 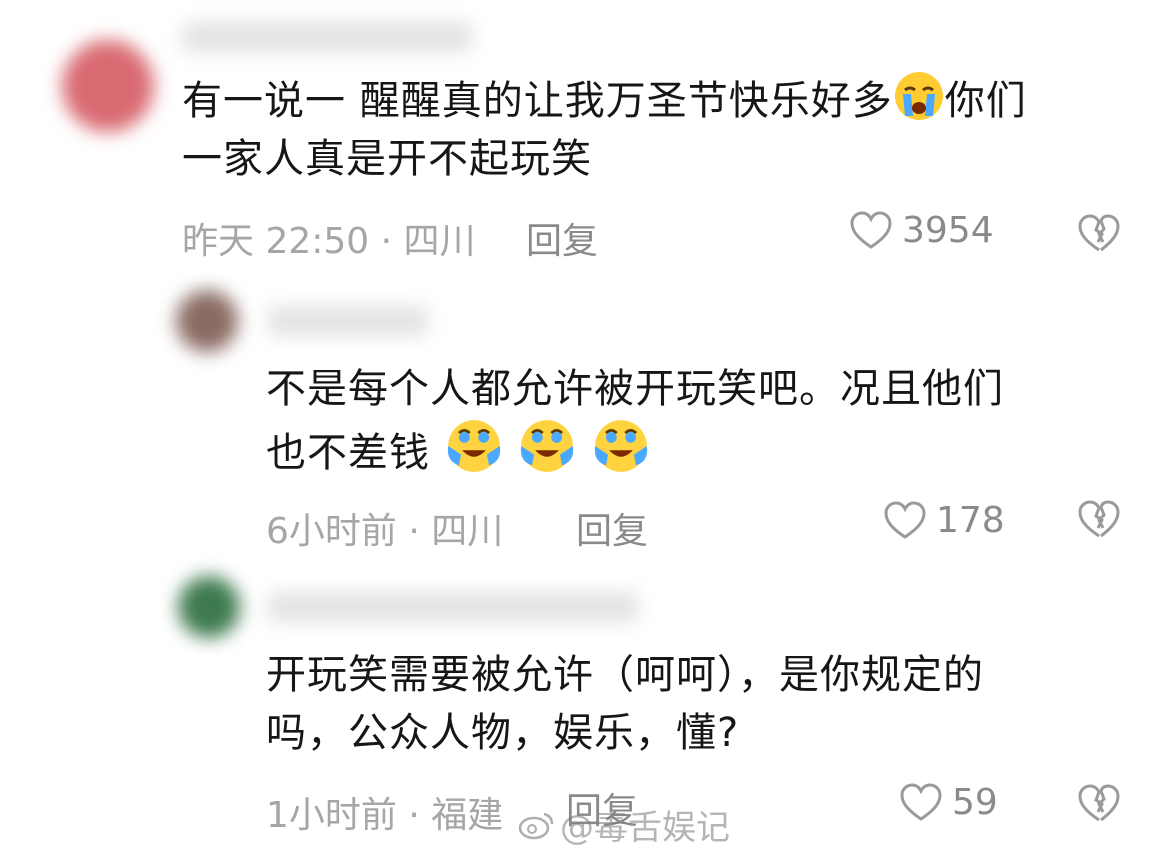 I want to click on like-count: 178, so click(x=970, y=520).